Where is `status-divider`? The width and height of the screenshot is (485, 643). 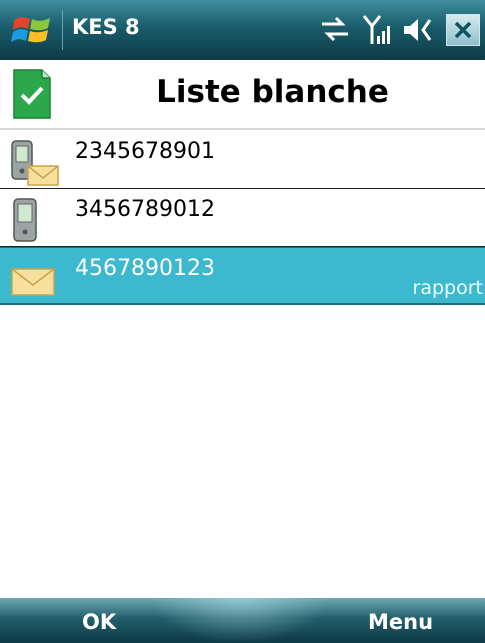 status-divider is located at coordinates (62, 30).